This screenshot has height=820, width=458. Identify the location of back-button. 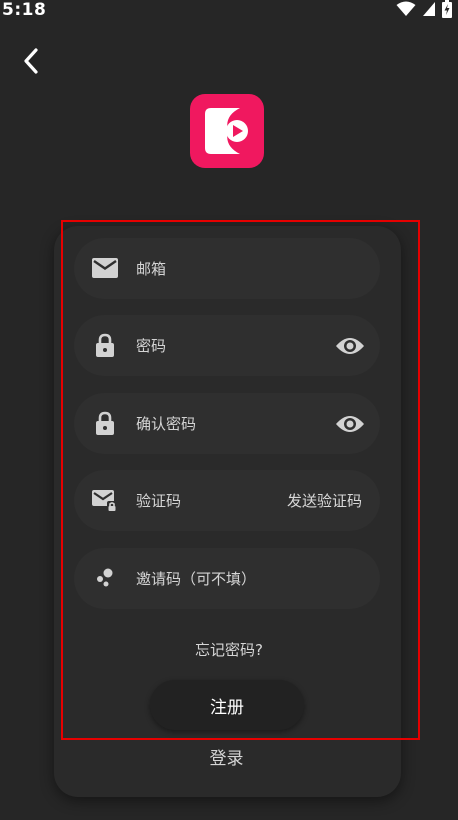
(31, 61).